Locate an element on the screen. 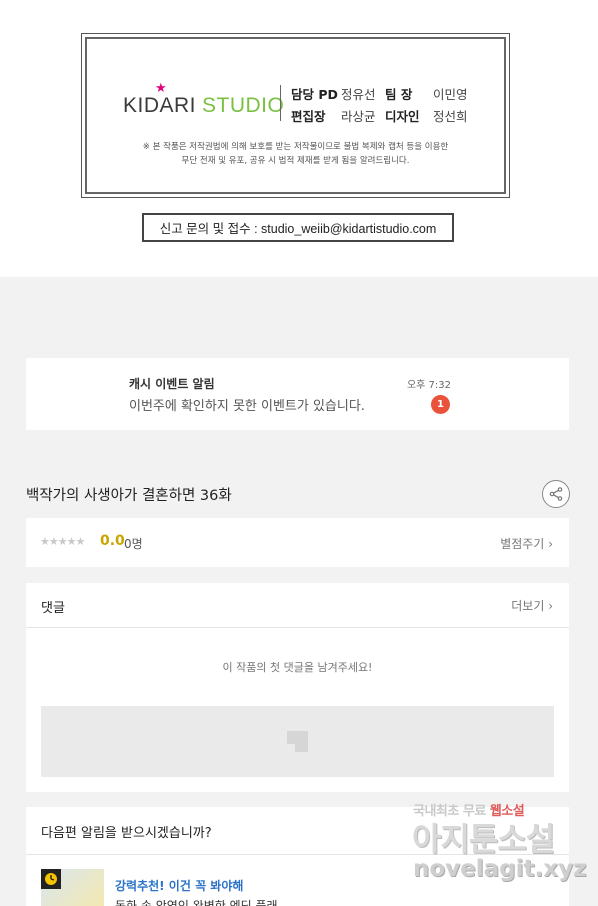 This screenshot has height=906, width=598. recommendation-thumbnail is located at coordinates (72, 887).